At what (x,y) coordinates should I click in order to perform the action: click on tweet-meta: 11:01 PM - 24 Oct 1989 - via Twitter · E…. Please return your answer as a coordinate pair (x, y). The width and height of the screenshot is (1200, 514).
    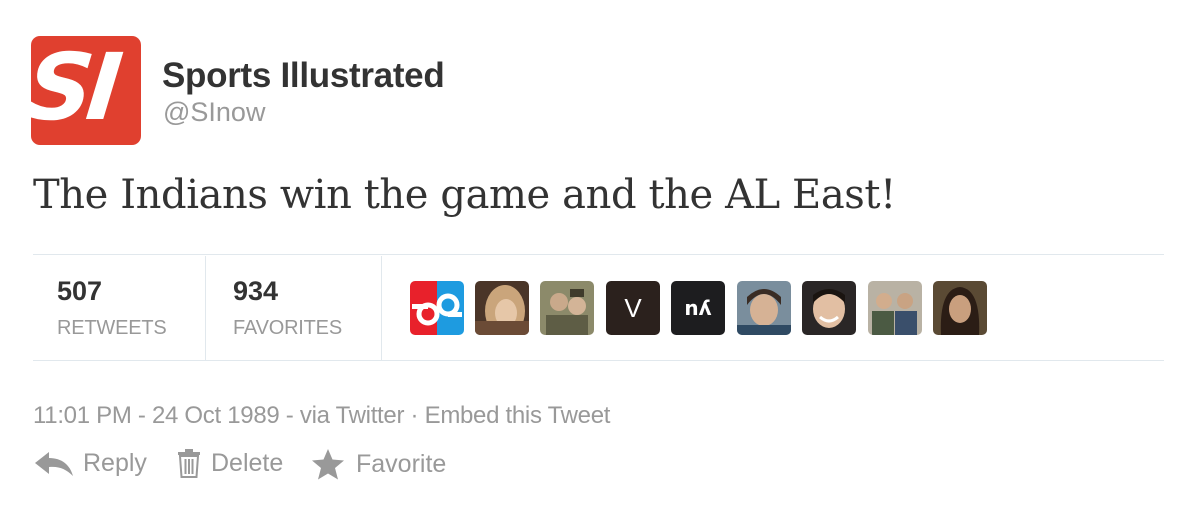
    Looking at the image, I should click on (321, 416).